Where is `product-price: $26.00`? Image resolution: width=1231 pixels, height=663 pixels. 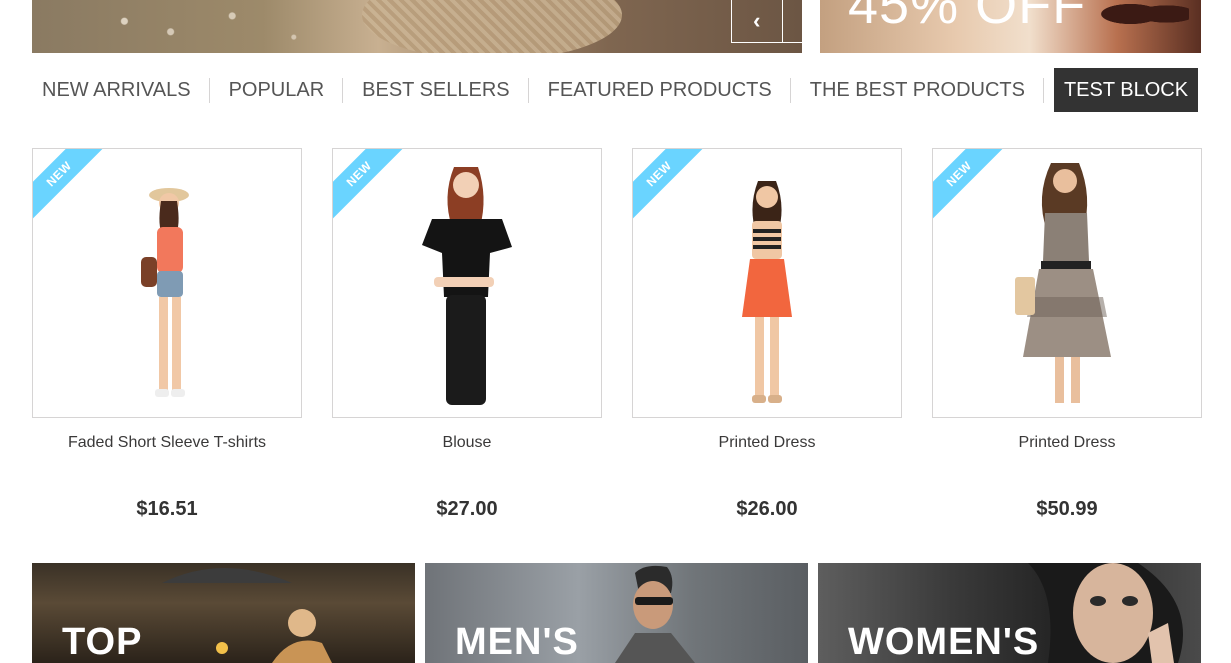 product-price: $26.00 is located at coordinates (767, 509).